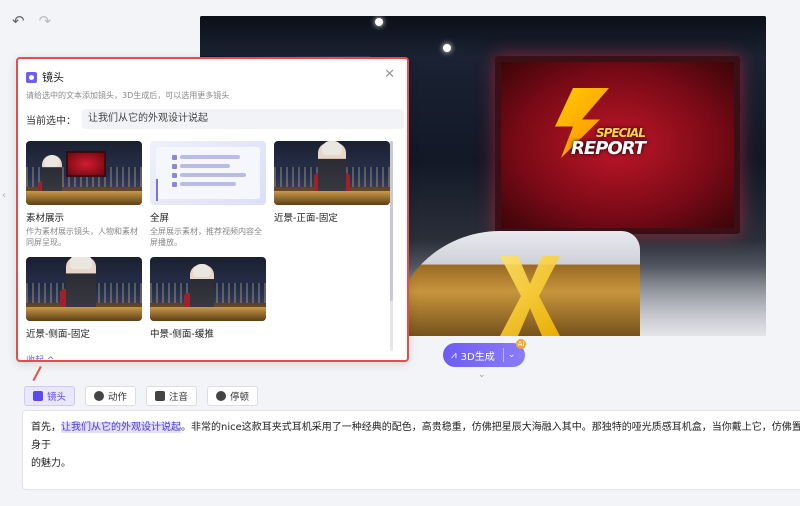 The image size is (800, 506). I want to click on annotation-icon, so click(160, 396).